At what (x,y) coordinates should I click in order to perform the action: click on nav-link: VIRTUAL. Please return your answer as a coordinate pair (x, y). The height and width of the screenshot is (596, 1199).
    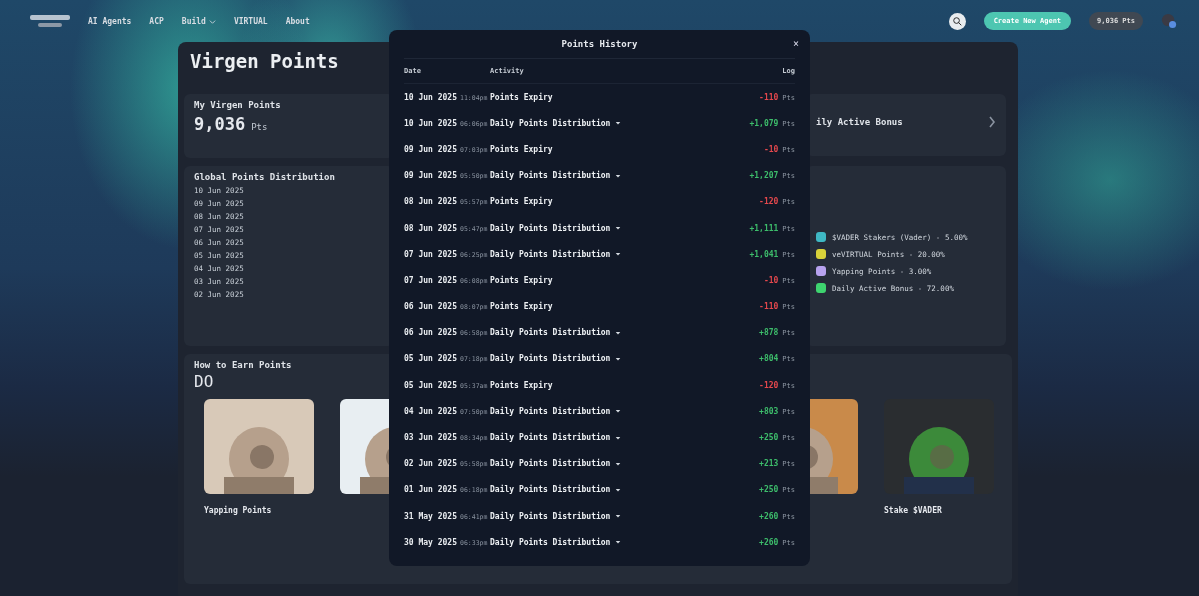
    Looking at the image, I should click on (250, 21).